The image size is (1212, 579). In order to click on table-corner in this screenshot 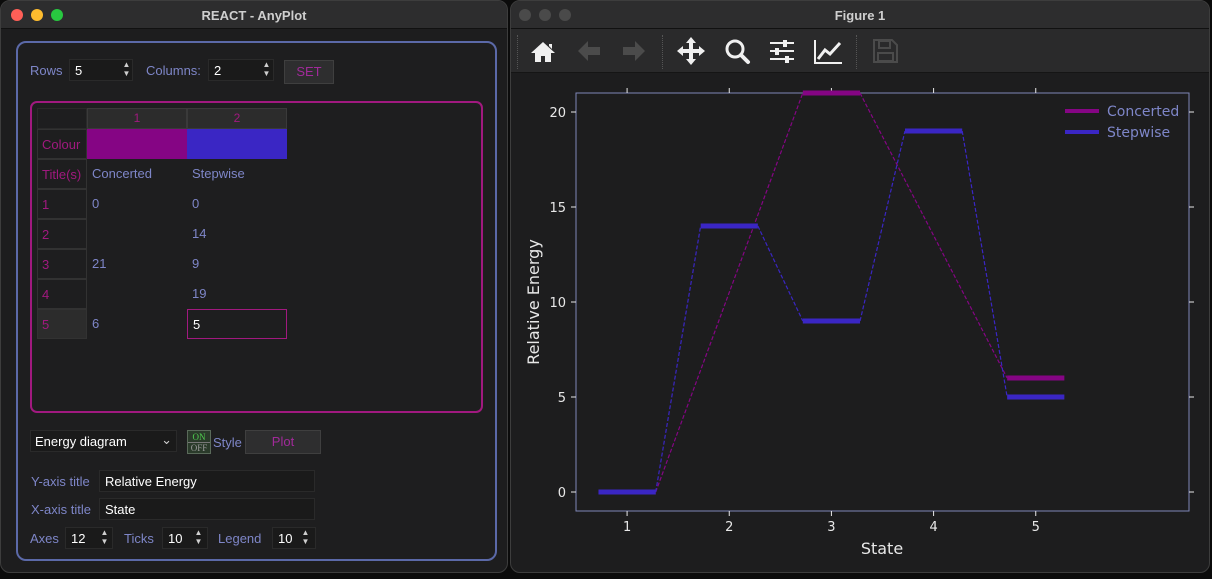, I will do `click(62, 118)`.